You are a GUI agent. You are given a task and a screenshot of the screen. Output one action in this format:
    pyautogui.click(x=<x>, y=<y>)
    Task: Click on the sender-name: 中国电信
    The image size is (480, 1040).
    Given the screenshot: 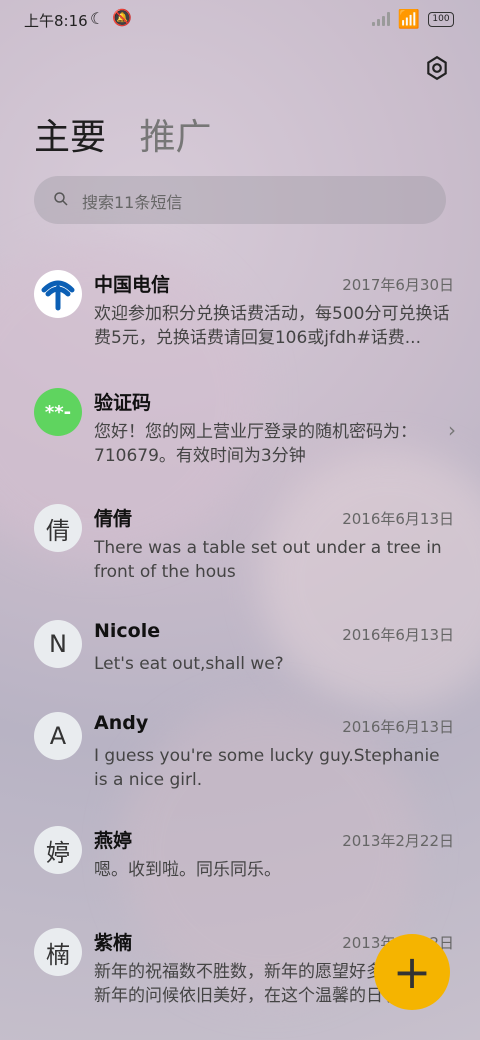 What is the action you would take?
    pyautogui.click(x=132, y=285)
    